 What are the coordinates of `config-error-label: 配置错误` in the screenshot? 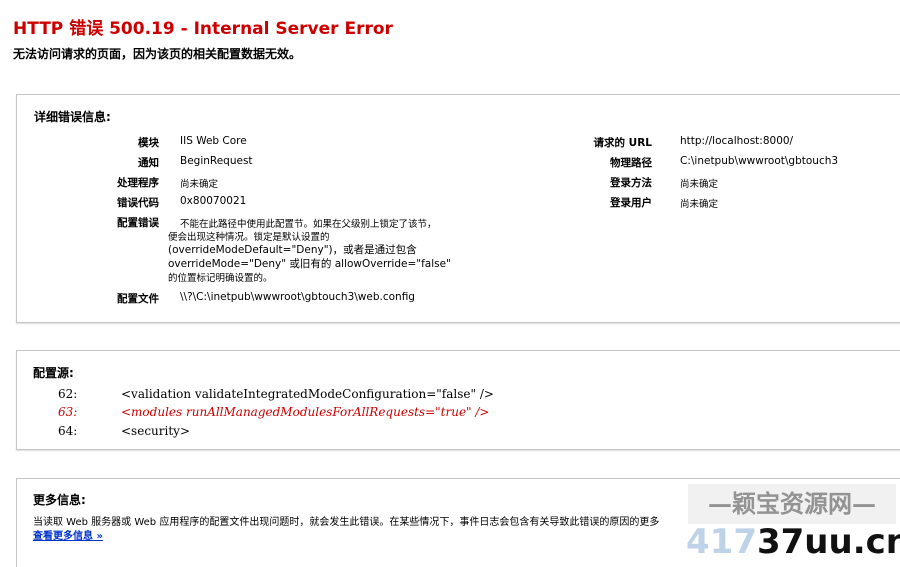 It's located at (138, 223).